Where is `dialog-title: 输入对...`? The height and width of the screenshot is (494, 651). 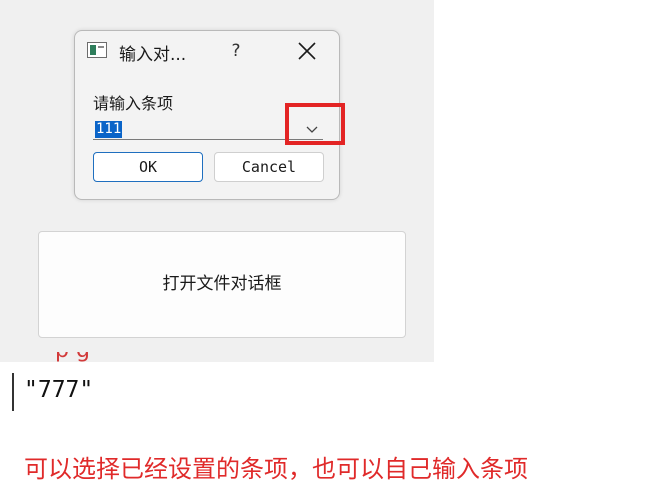
dialog-title: 输入对... is located at coordinates (153, 55).